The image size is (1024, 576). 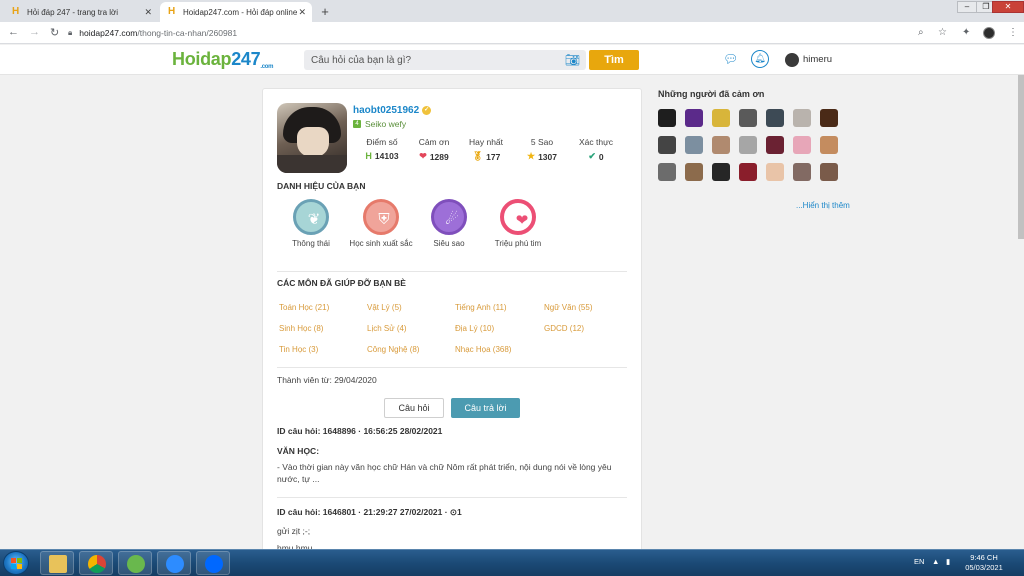 I want to click on taskbar-zoom, so click(x=174, y=563).